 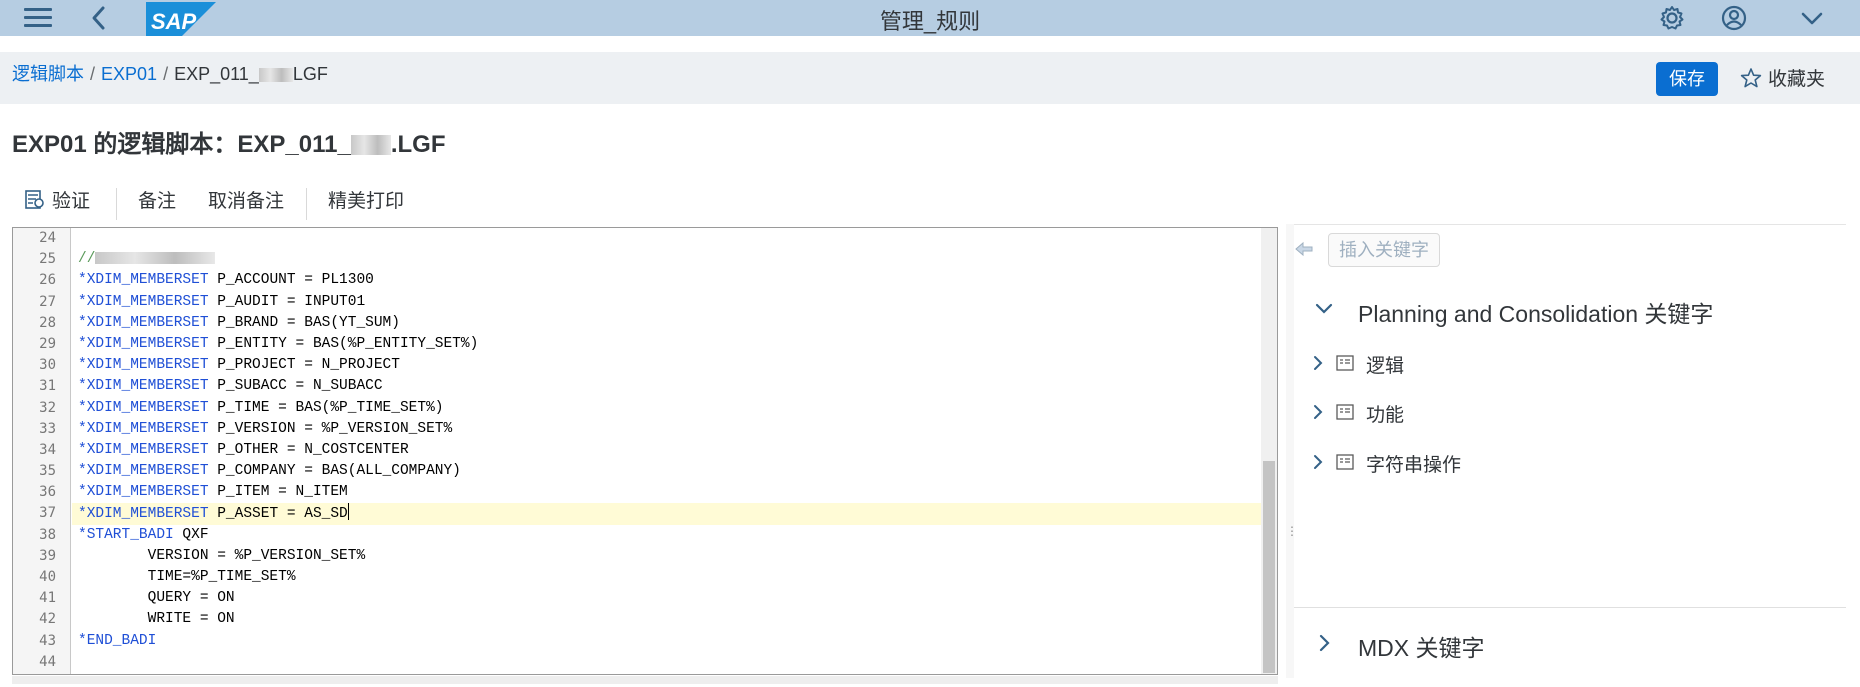 I want to click on code-text: P_AUDIT = INPUT01, so click(x=287, y=301).